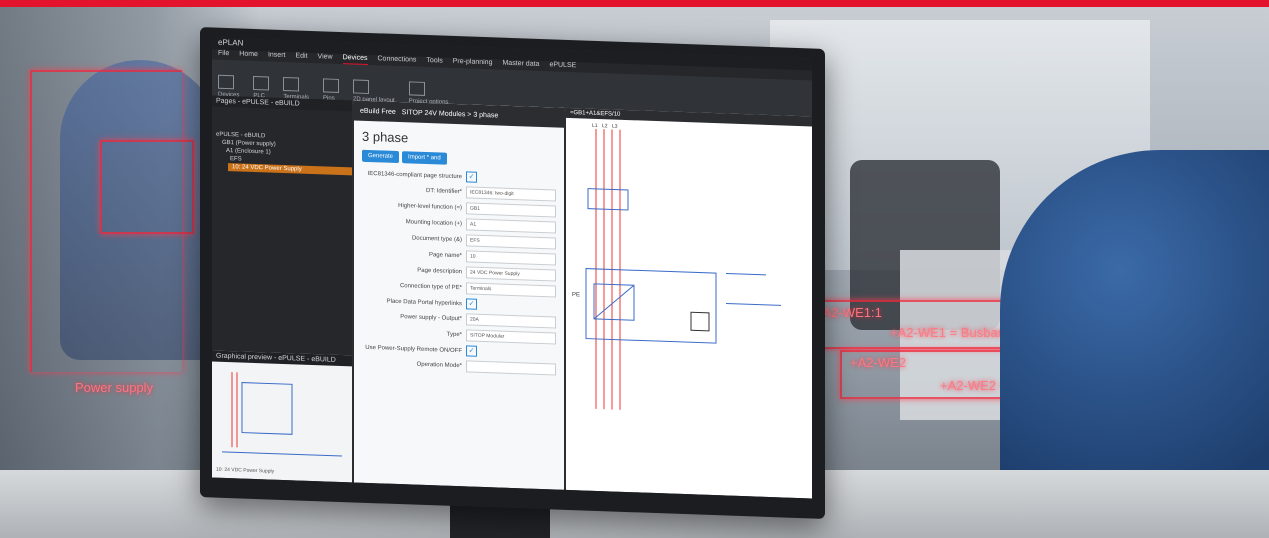  I want to click on terminal-icon, so click(291, 84).